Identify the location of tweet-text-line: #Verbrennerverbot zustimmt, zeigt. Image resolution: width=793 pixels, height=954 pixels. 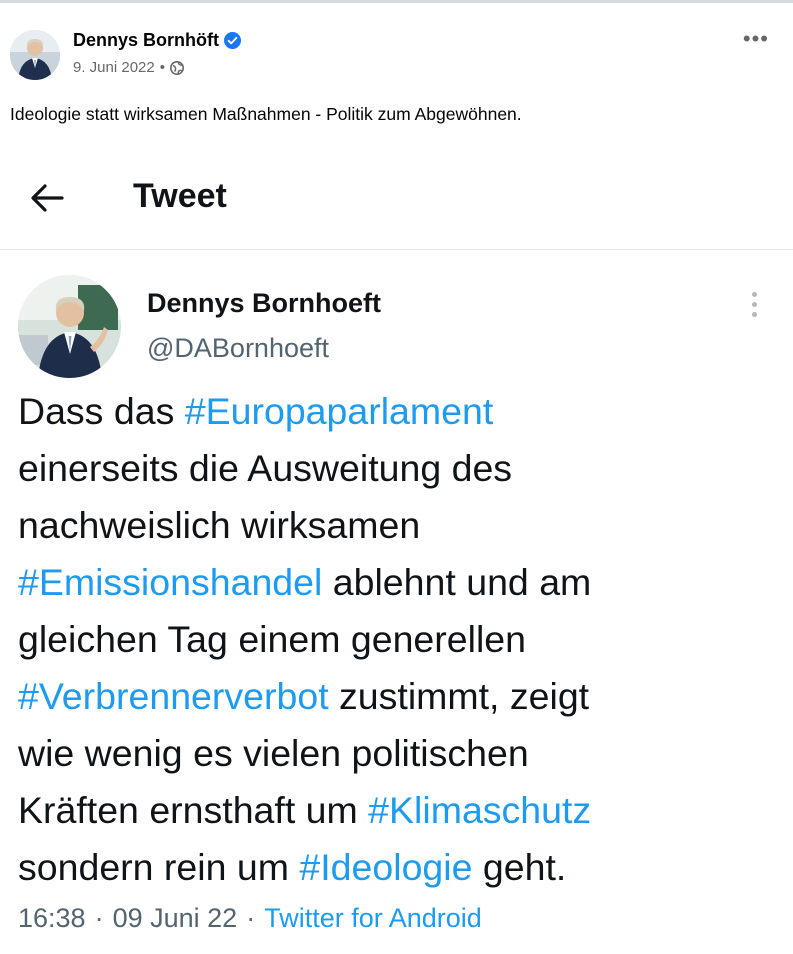
(398, 696).